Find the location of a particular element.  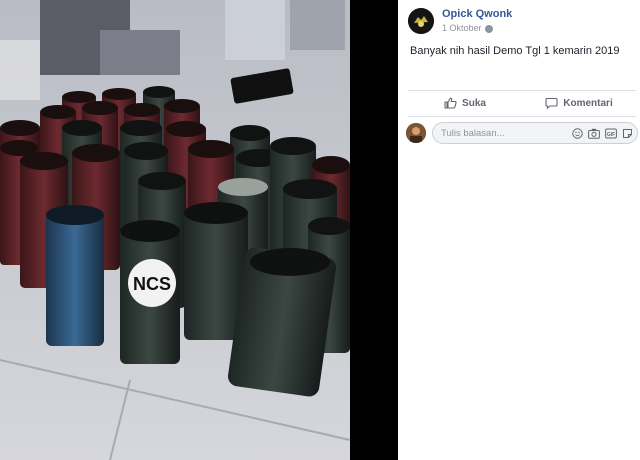

author-name: Opick Qwonk is located at coordinates (477, 14).